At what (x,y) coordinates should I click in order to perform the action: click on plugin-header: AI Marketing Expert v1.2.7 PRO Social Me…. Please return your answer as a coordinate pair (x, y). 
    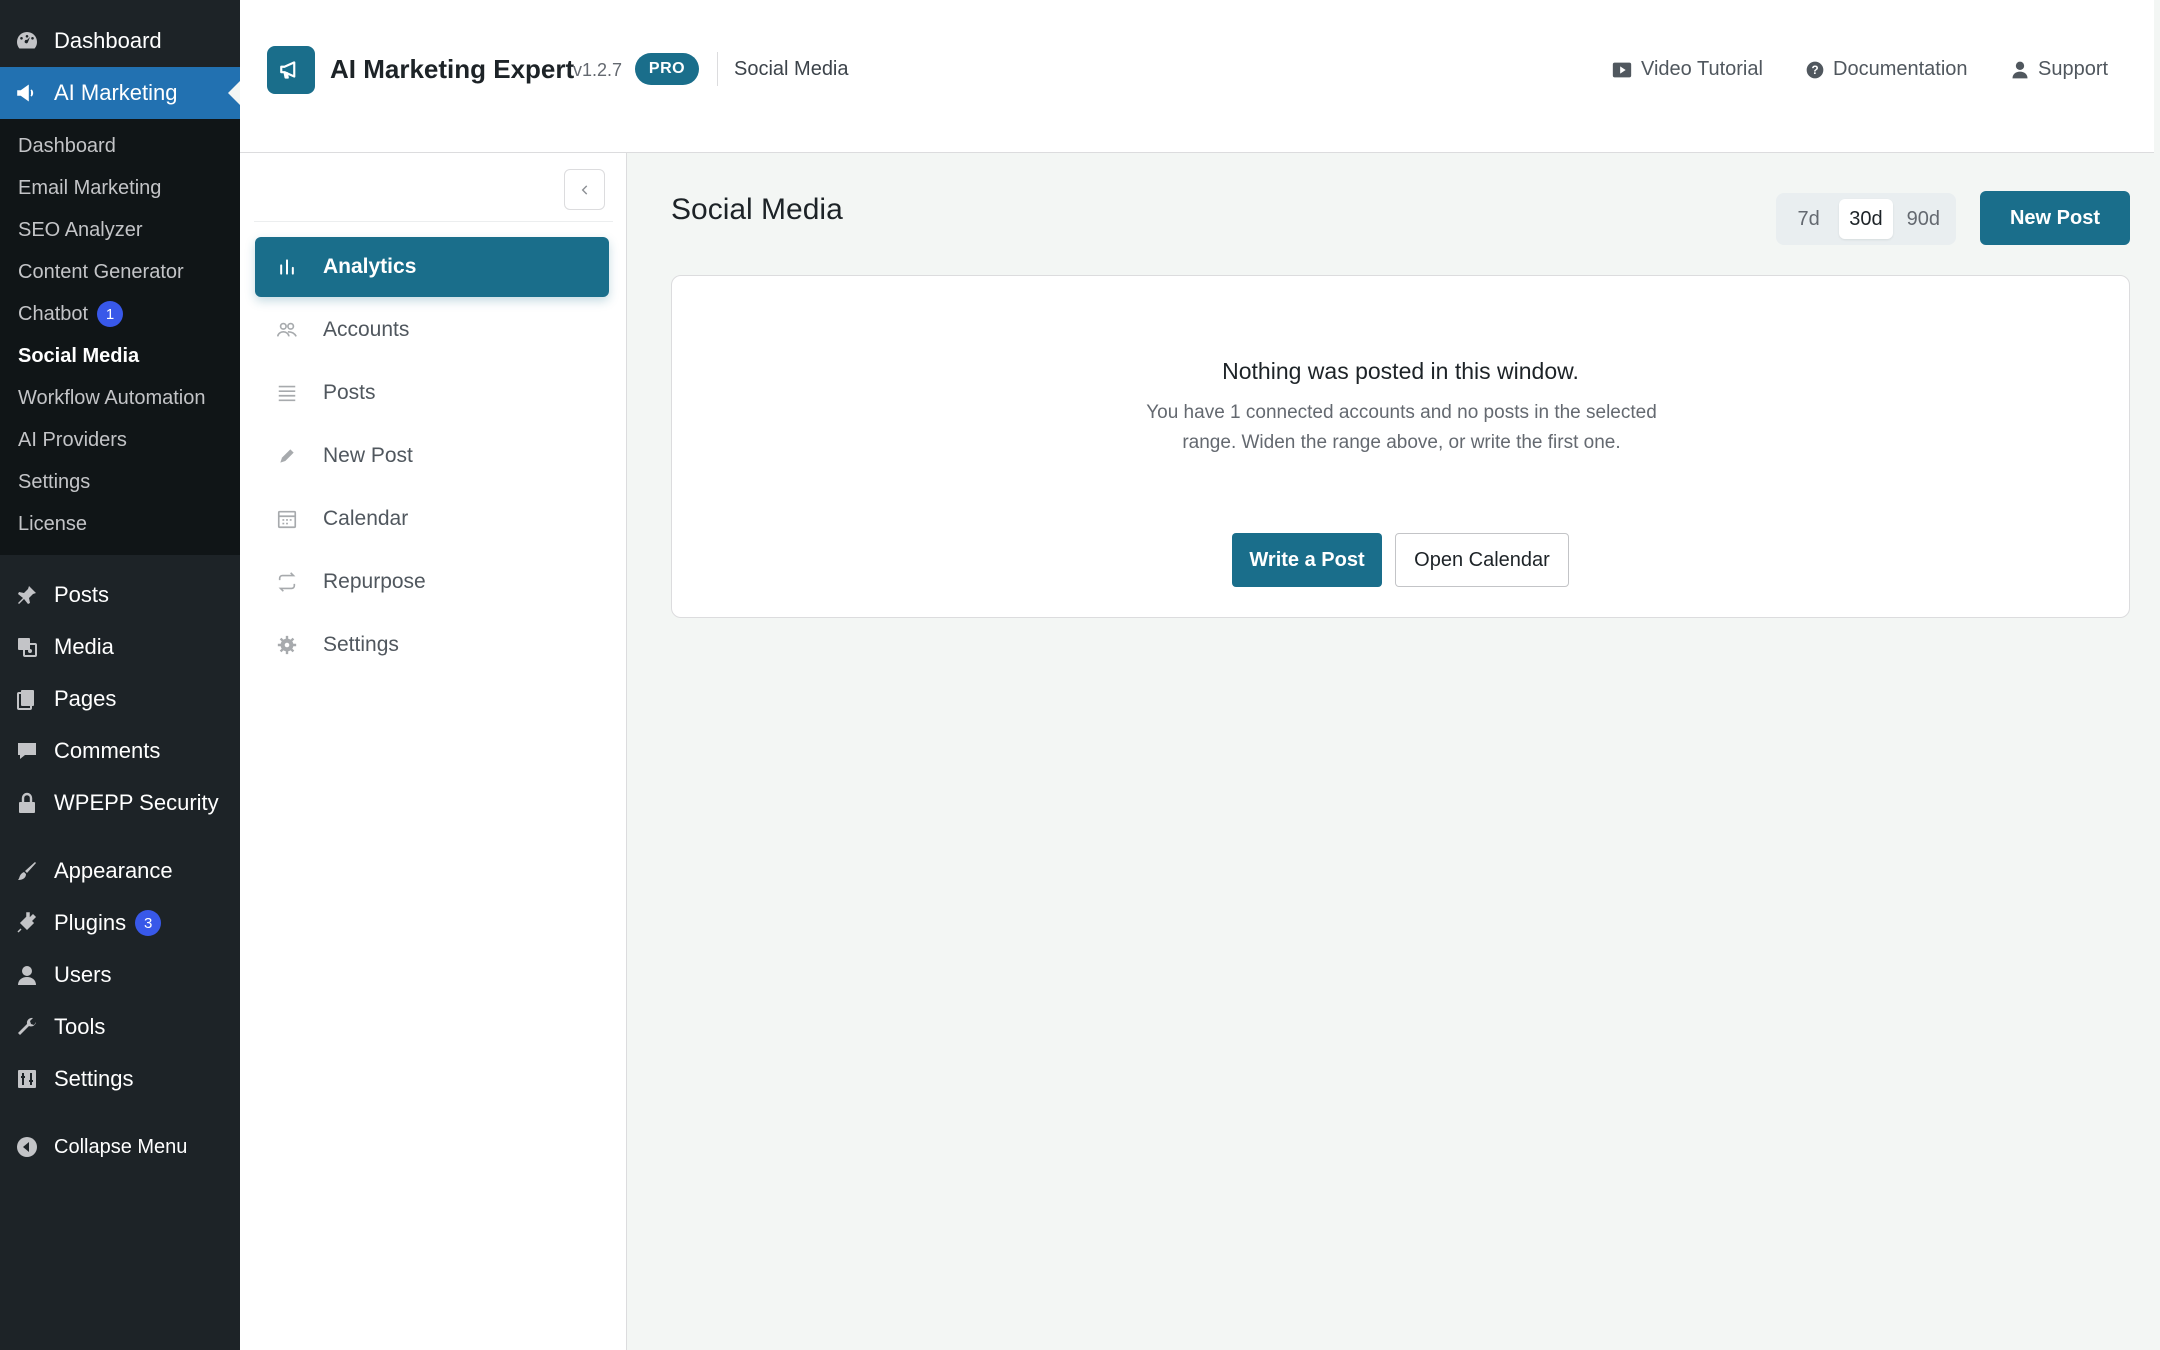
    Looking at the image, I should click on (1197, 76).